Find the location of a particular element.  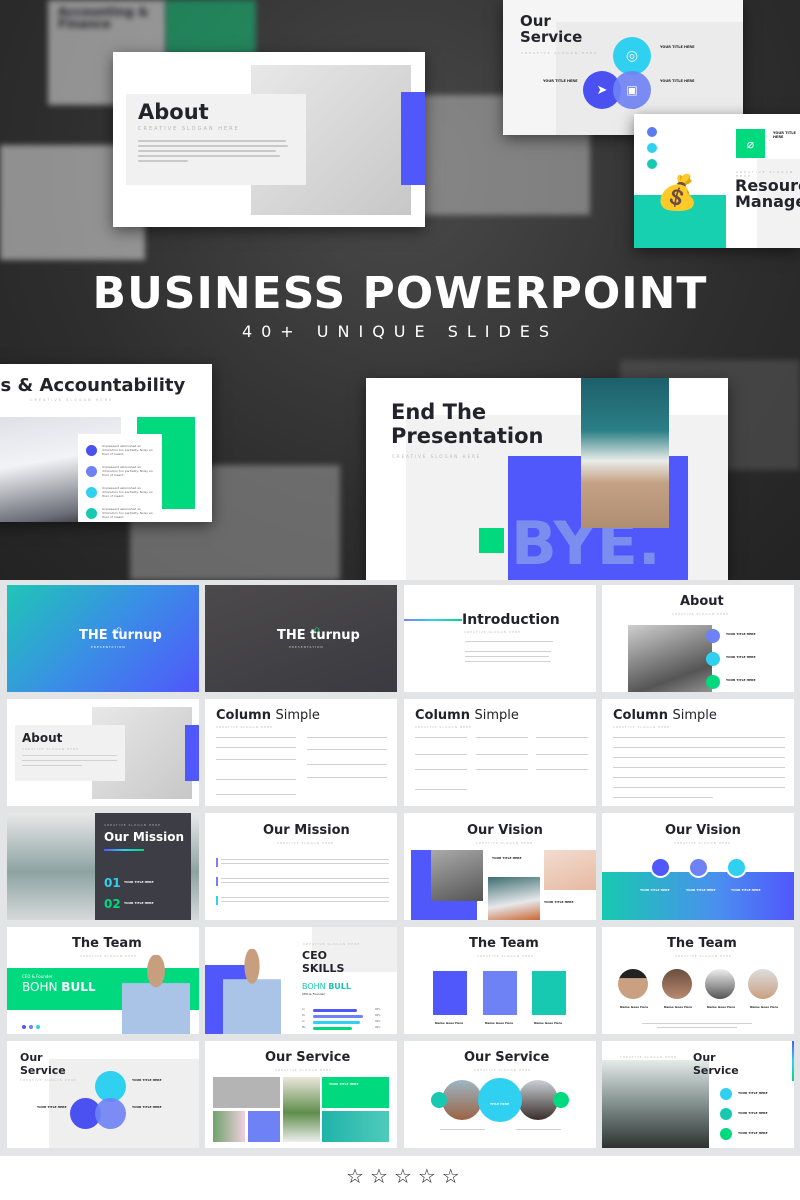

service-item-title: YOUR TITLE HERE is located at coordinates (677, 47).